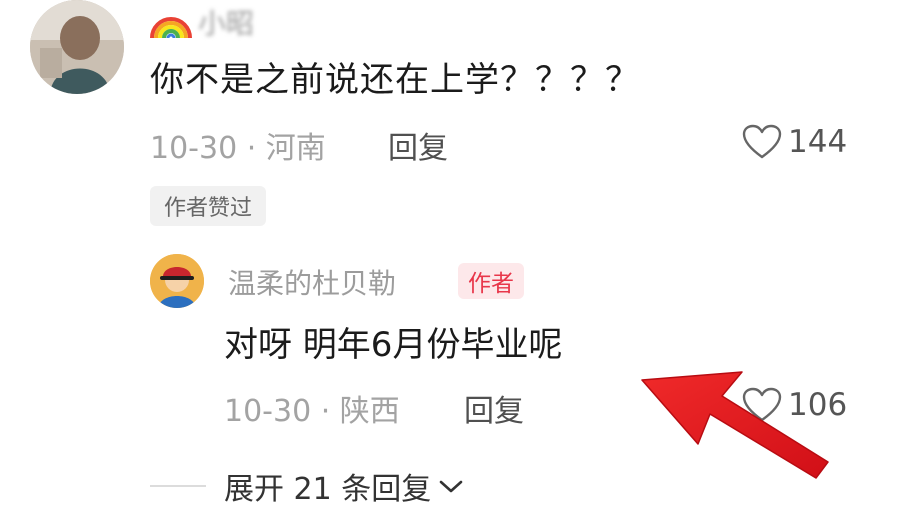  What do you see at coordinates (178, 486) in the screenshot?
I see `expand-divider` at bounding box center [178, 486].